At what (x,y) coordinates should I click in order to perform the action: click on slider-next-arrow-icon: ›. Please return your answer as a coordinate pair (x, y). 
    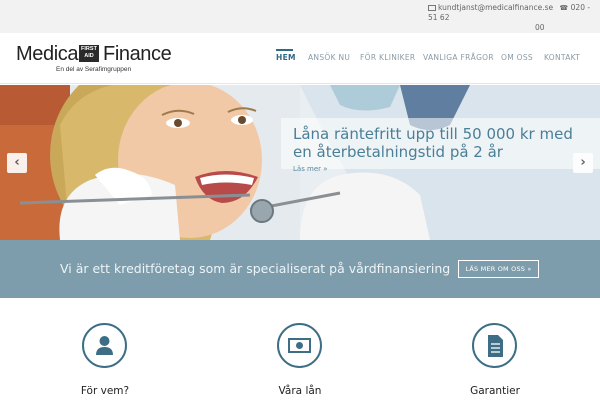
    Looking at the image, I should click on (583, 163).